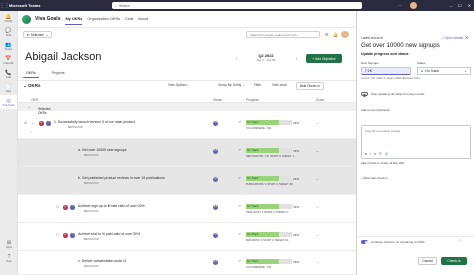 This screenshot has width=474, height=275. I want to click on note-label: Add a note (Optional), so click(375, 110).